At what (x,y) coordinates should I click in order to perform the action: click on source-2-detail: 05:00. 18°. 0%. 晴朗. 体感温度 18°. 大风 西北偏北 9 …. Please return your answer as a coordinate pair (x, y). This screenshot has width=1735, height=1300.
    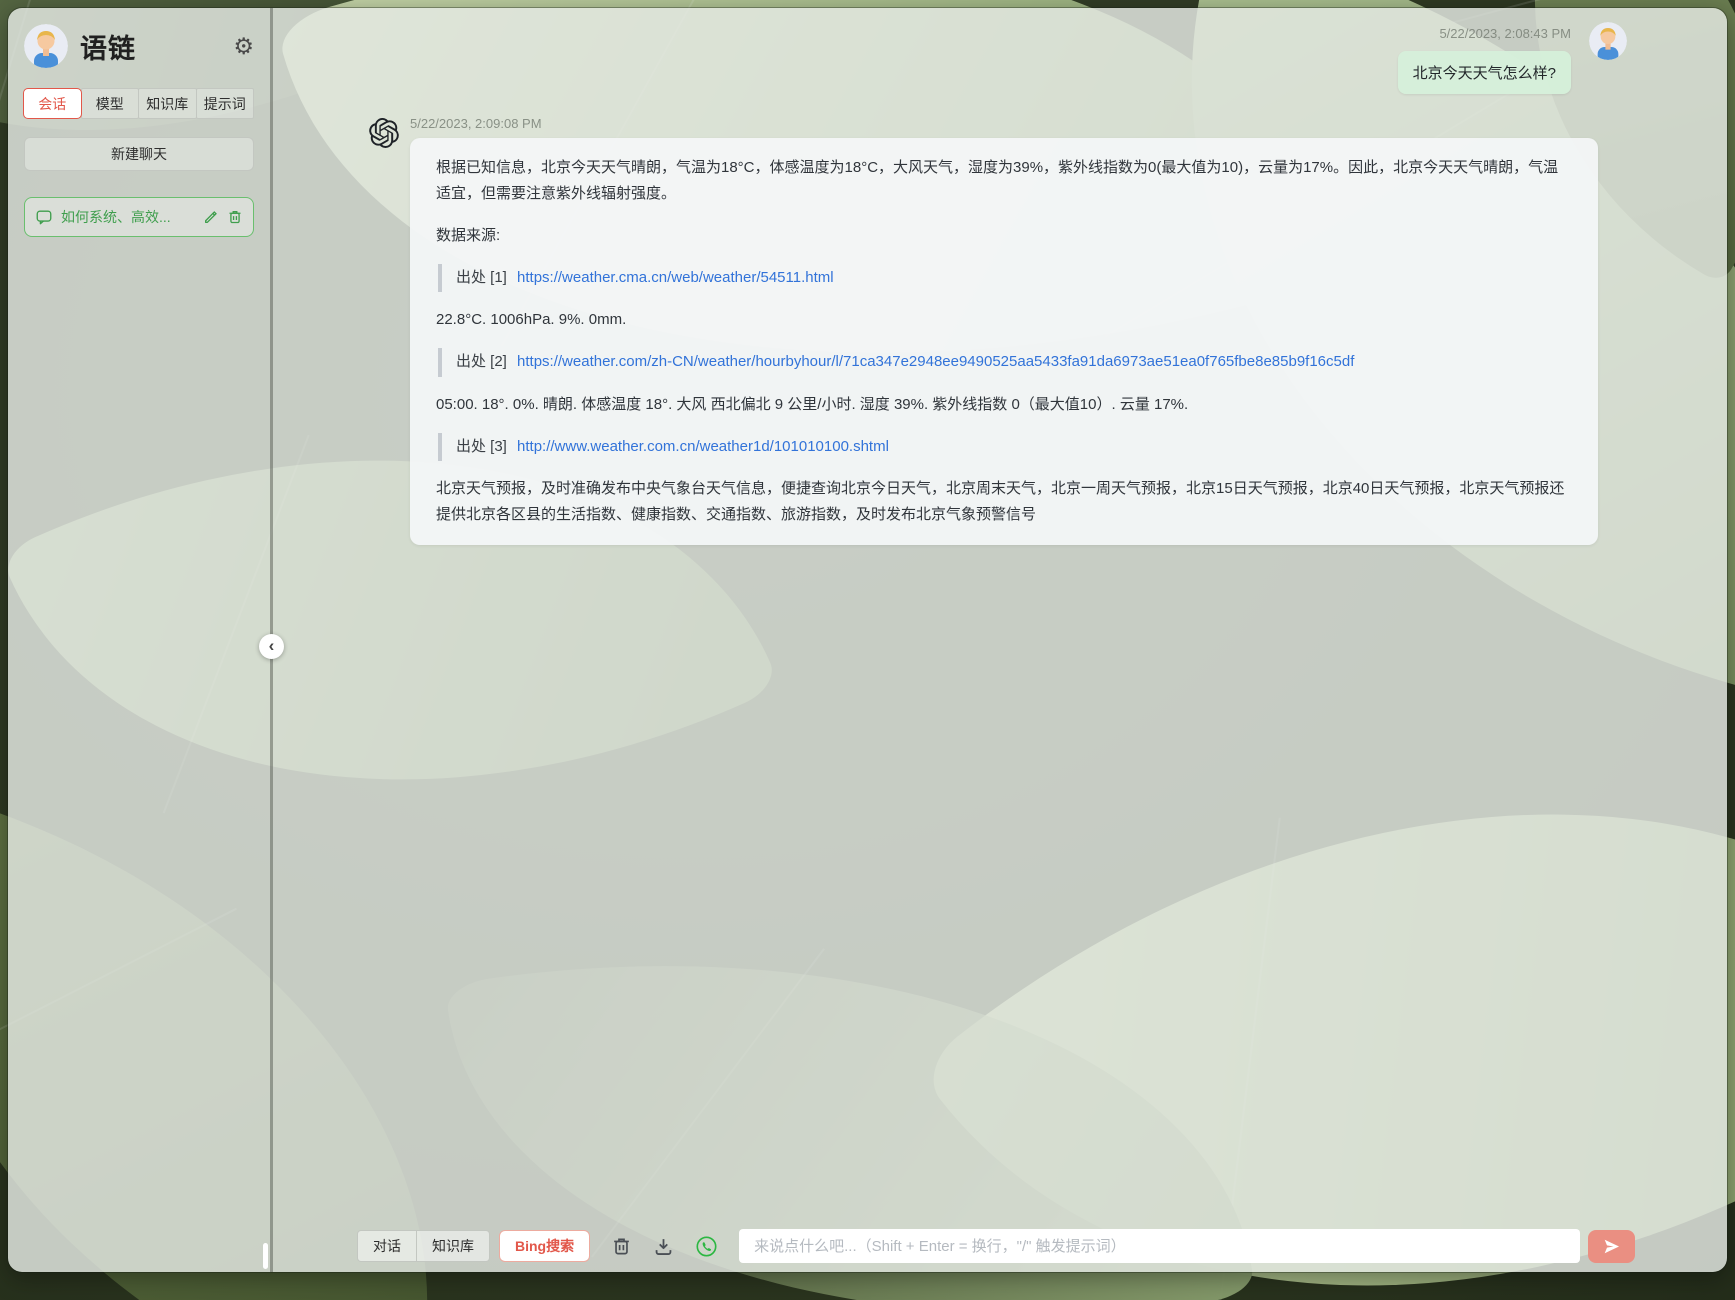
    Looking at the image, I should click on (812, 404).